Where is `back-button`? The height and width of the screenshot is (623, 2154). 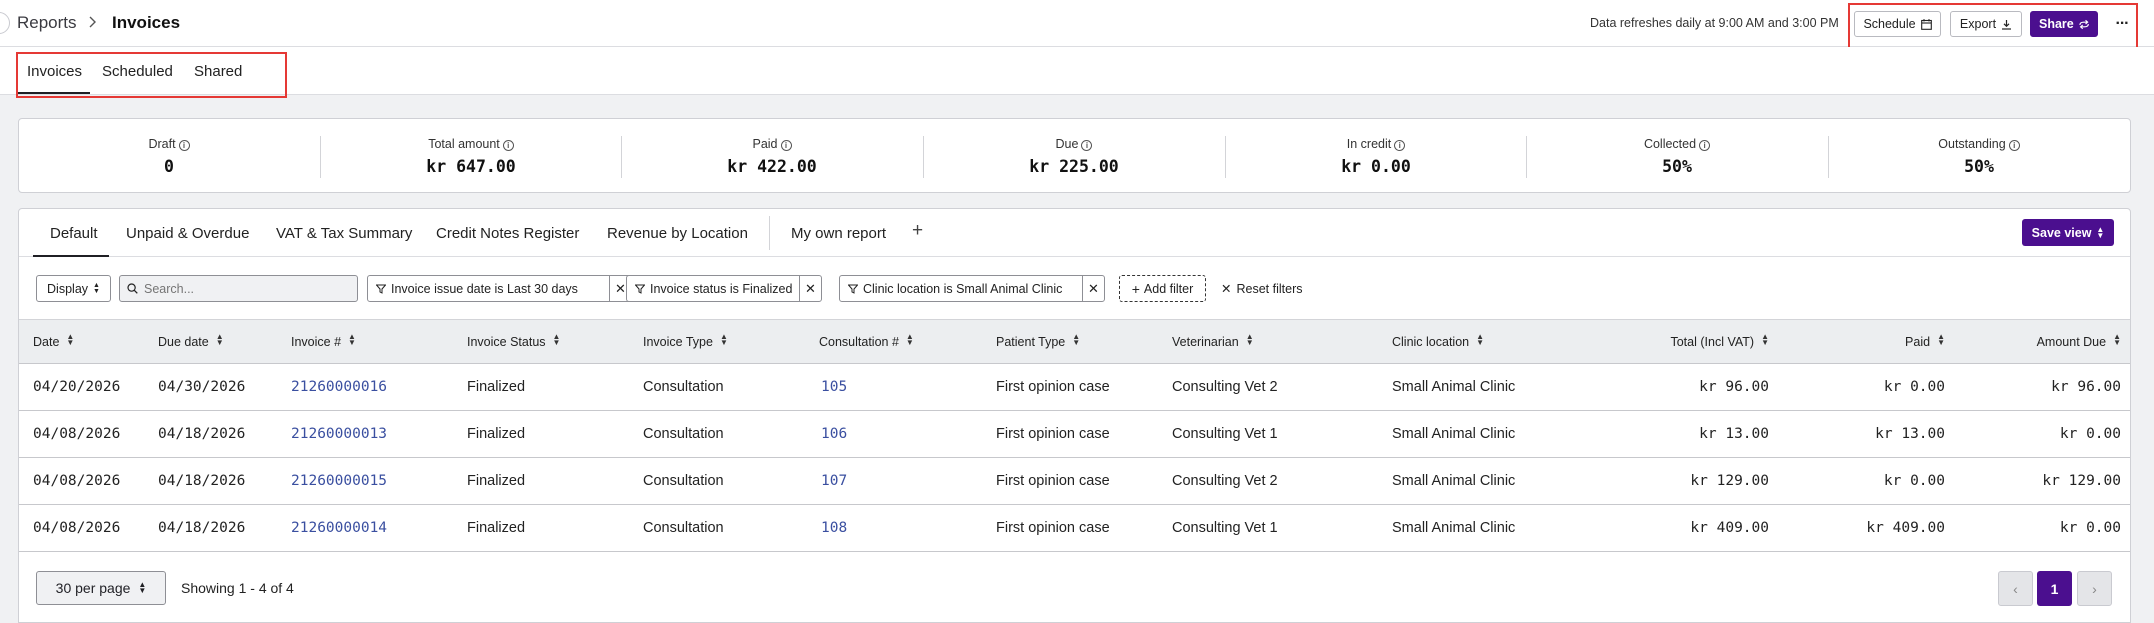
back-button is located at coordinates (5, 23).